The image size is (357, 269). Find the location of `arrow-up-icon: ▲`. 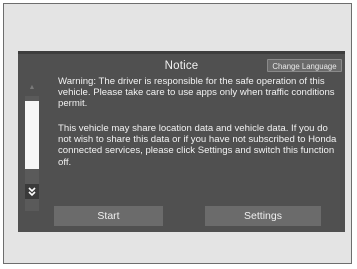

arrow-up-icon: ▲ is located at coordinates (32, 88).